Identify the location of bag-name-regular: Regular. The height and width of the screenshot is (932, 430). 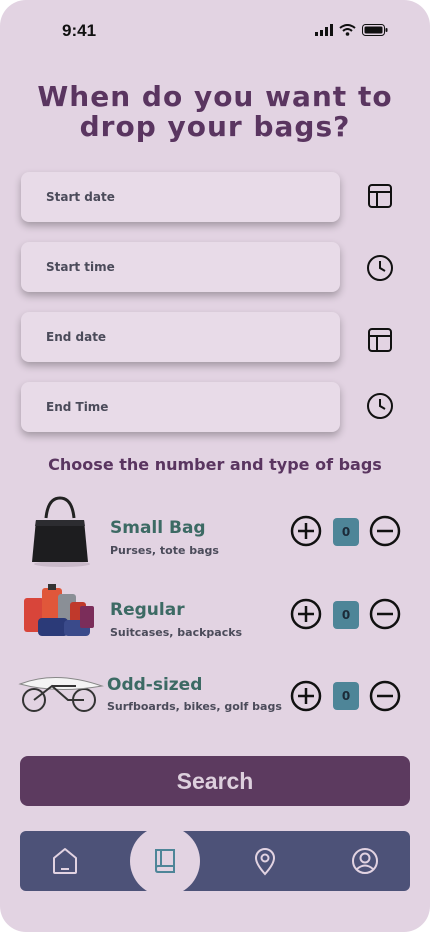
(147, 610).